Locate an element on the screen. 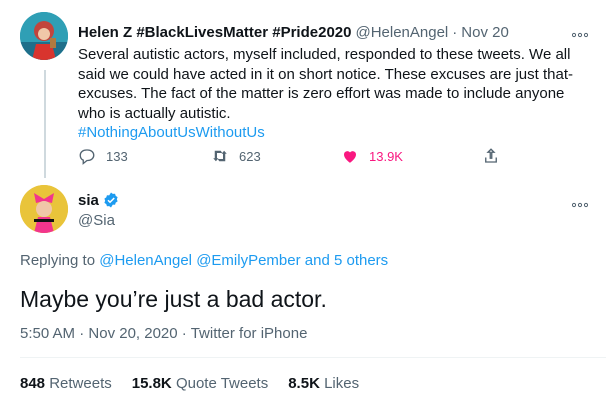 Image resolution: width=606 pixels, height=408 pixels. retweets-stat: 848 Retweets is located at coordinates (66, 383).